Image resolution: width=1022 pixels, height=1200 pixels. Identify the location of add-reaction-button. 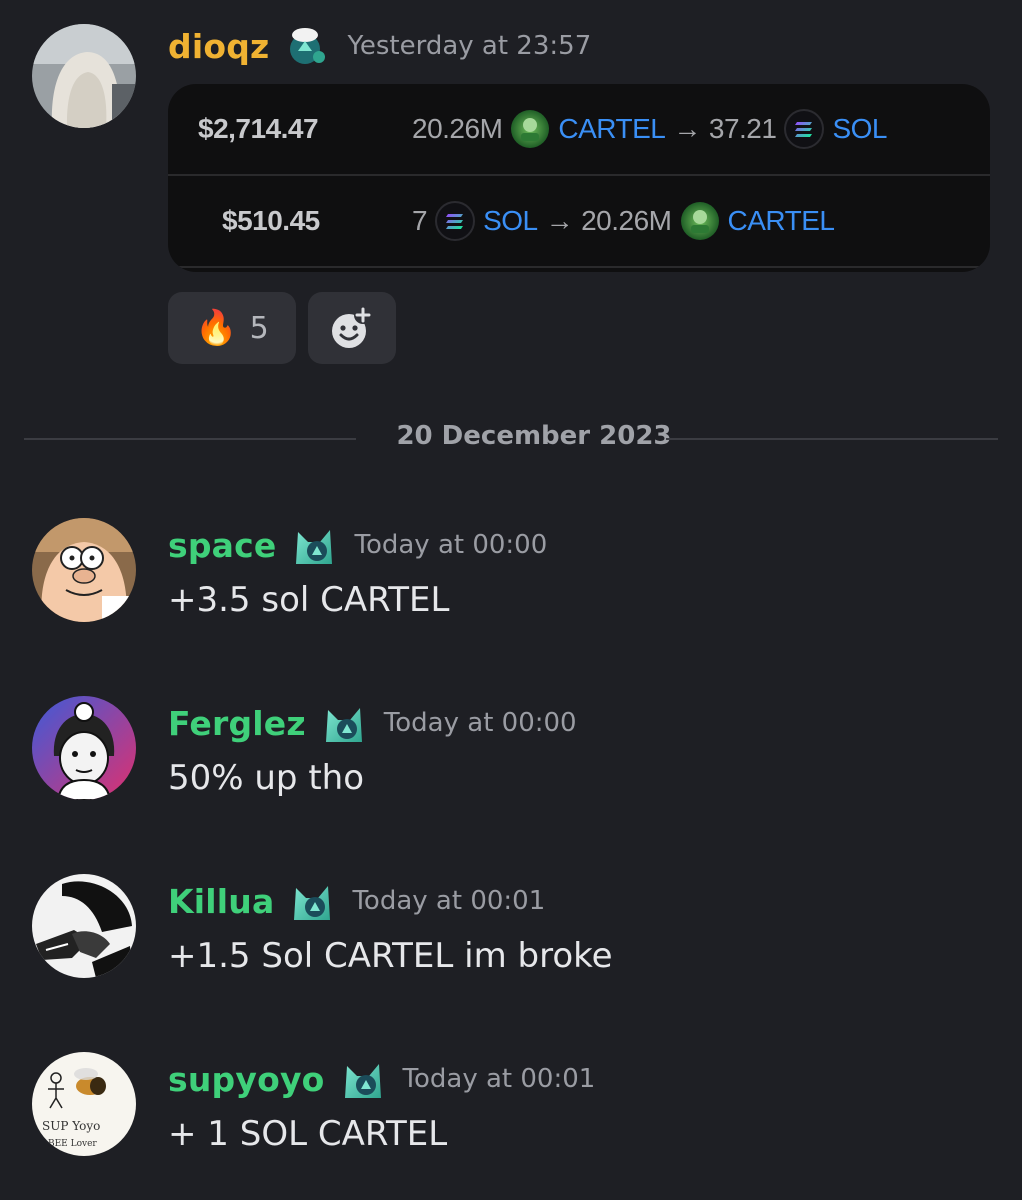
(352, 328).